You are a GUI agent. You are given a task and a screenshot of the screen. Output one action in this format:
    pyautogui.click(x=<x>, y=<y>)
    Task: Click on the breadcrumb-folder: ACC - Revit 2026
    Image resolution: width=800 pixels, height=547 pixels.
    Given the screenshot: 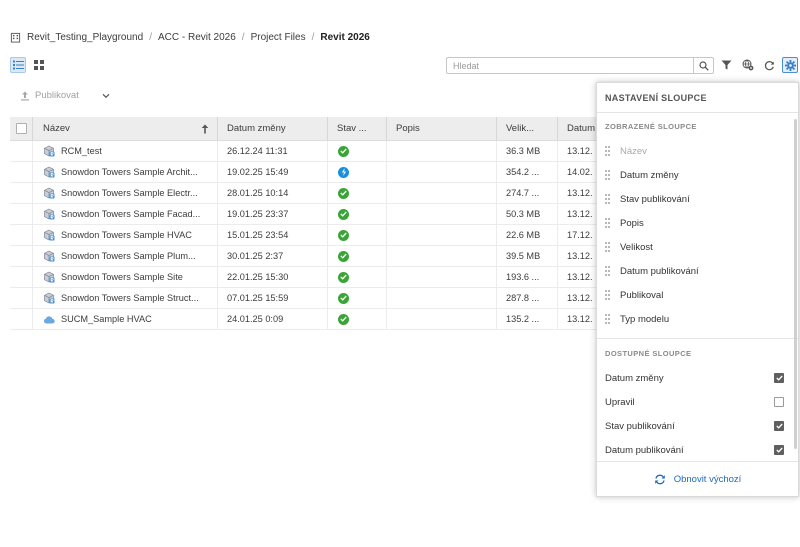 What is the action you would take?
    pyautogui.click(x=197, y=37)
    